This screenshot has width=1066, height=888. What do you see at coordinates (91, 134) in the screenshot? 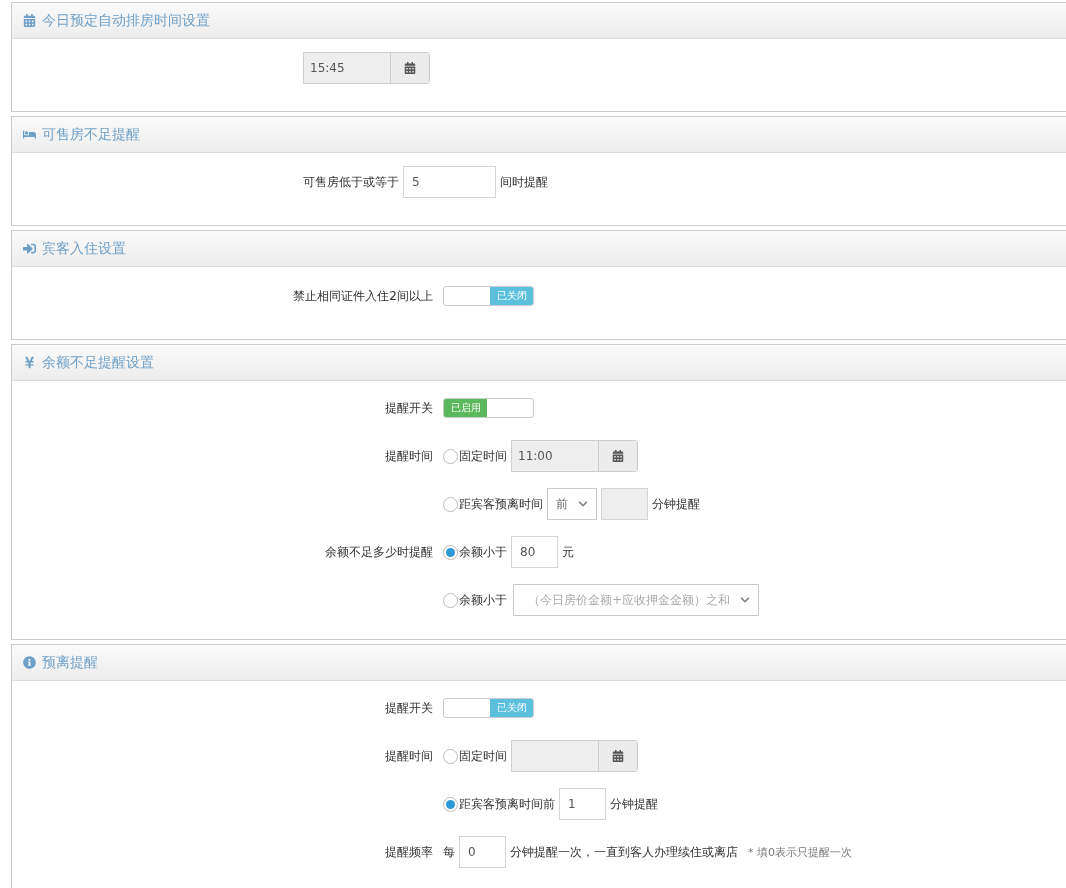
I see `panel-title: 可售房不足提醒` at bounding box center [91, 134].